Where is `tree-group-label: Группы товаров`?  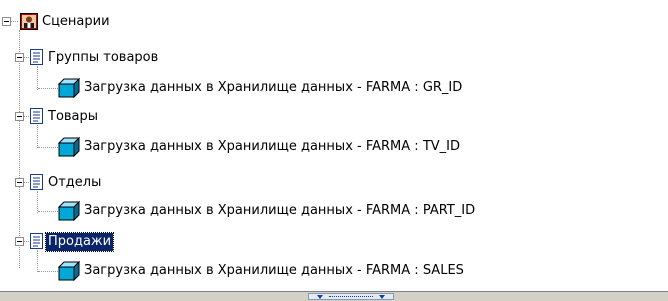
tree-group-label: Группы товаров is located at coordinates (103, 58).